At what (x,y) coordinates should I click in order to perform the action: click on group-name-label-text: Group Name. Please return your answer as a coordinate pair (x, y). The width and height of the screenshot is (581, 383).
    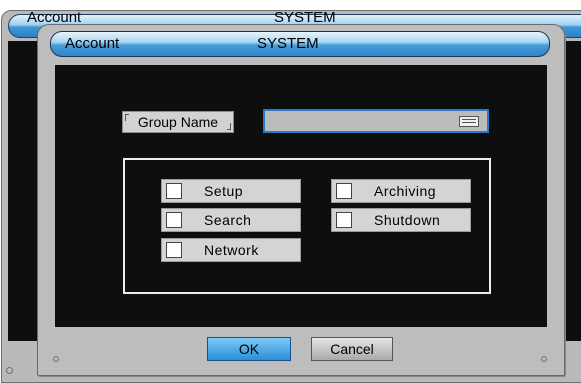
    Looking at the image, I should click on (178, 122).